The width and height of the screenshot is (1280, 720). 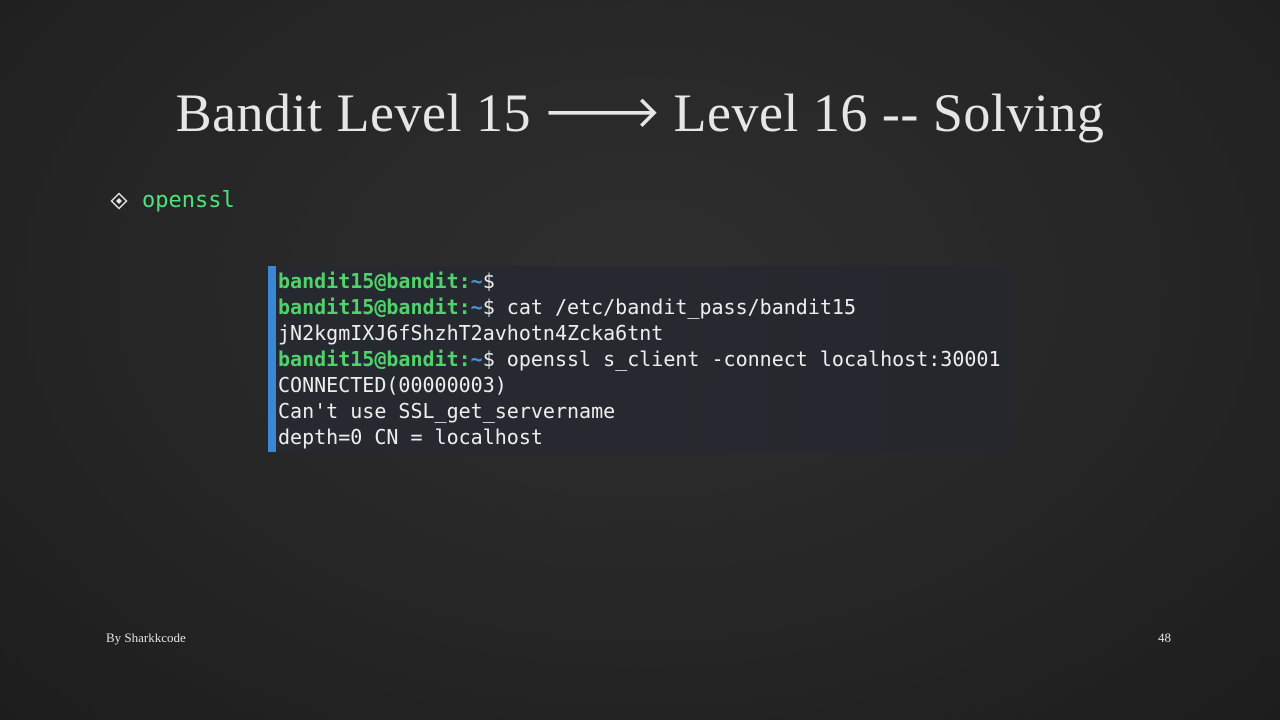 What do you see at coordinates (353, 113) in the screenshot?
I see `title-left: Bandit Level 15` at bounding box center [353, 113].